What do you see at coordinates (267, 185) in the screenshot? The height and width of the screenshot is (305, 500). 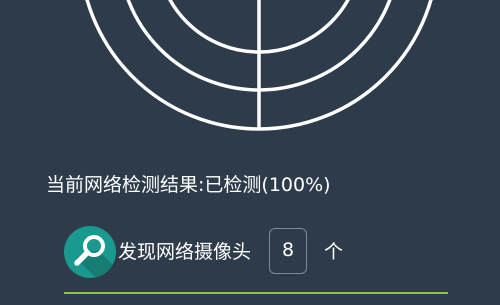 I see `scan-status-value: 已检测(100%)` at bounding box center [267, 185].